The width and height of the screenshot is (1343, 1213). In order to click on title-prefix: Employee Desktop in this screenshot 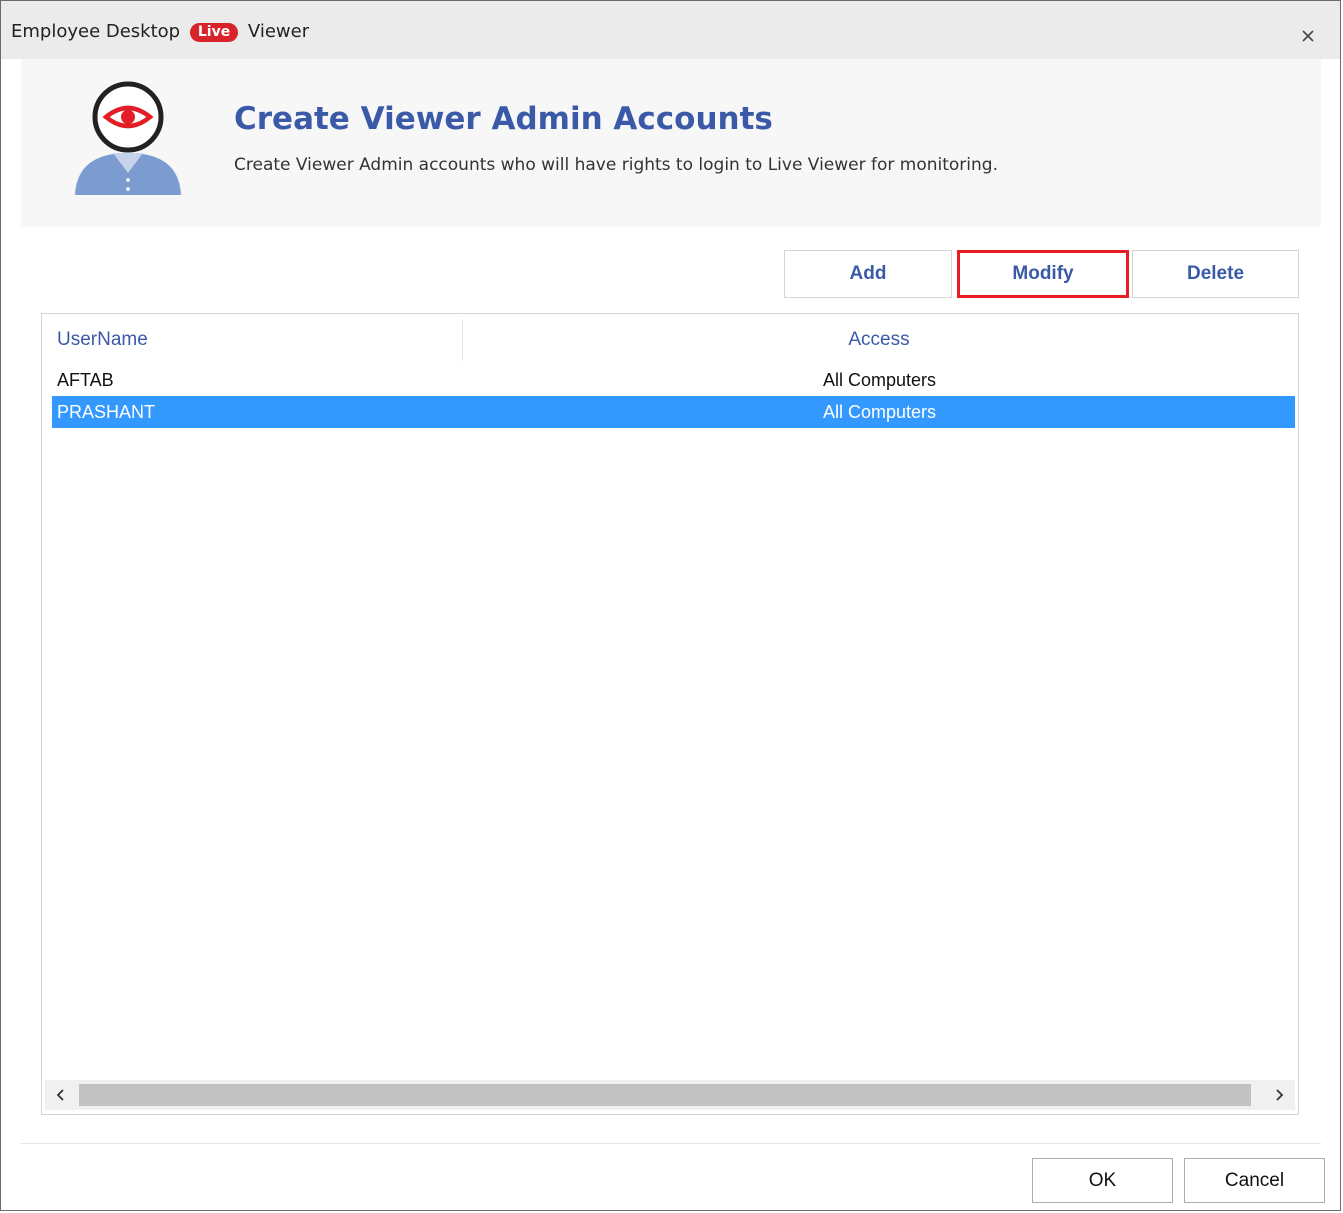, I will do `click(96, 31)`.